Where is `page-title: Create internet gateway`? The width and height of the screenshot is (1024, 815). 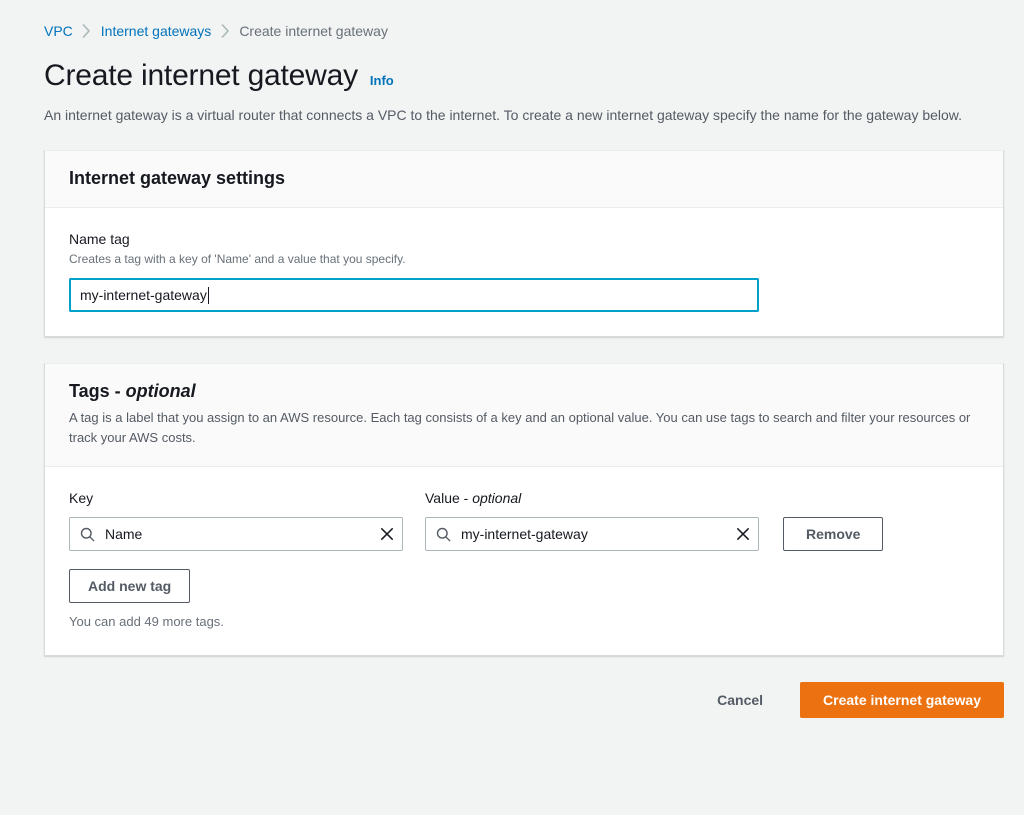
page-title: Create internet gateway is located at coordinates (201, 75).